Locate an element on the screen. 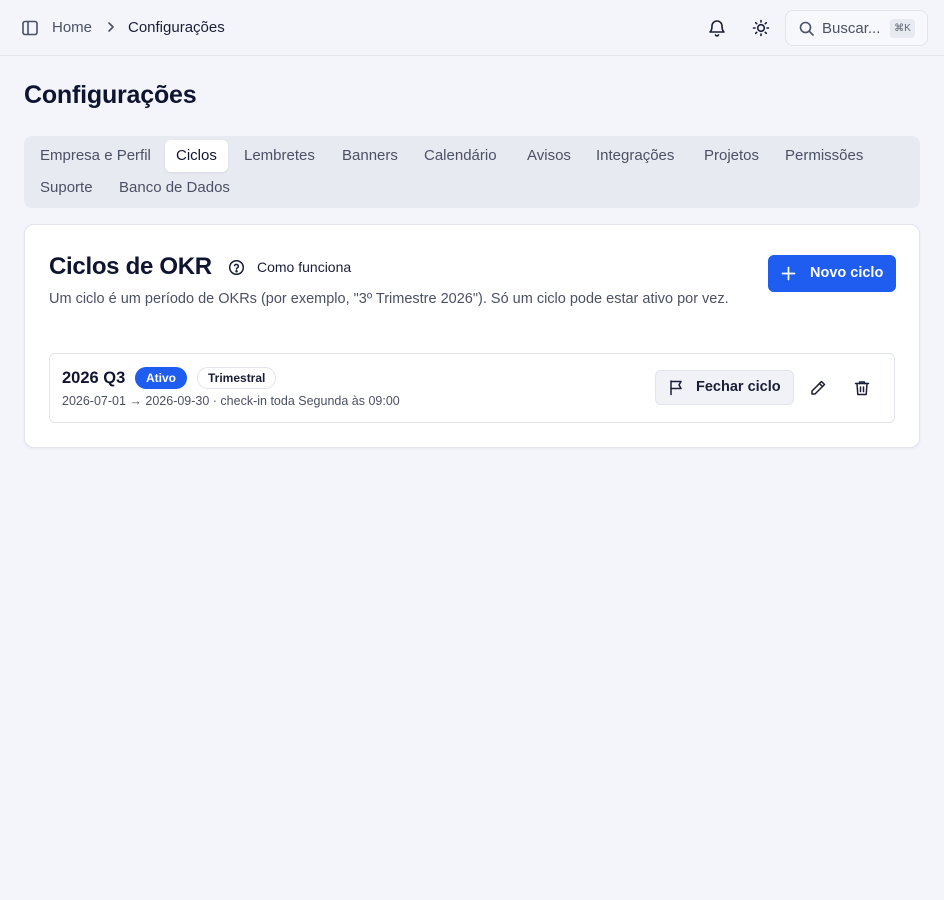 This screenshot has width=944, height=900. card-title: Ciclos de OKR is located at coordinates (130, 266).